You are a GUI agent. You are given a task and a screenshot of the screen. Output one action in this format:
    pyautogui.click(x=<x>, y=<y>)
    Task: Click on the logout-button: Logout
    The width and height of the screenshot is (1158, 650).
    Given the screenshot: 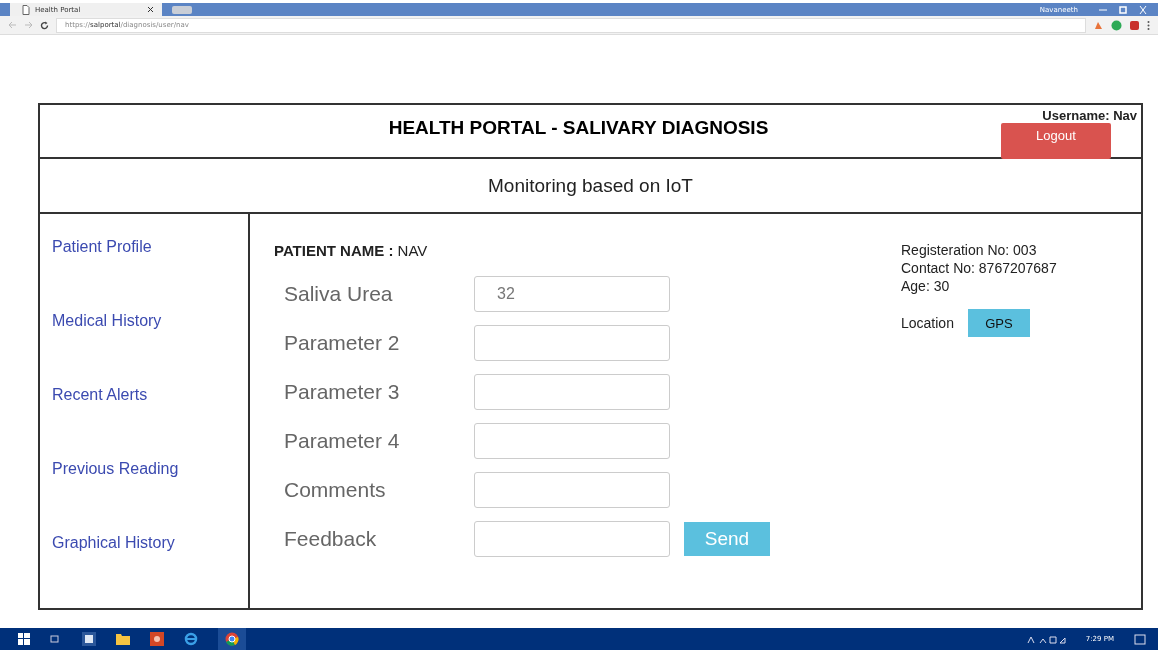 What is the action you would take?
    pyautogui.click(x=1056, y=141)
    